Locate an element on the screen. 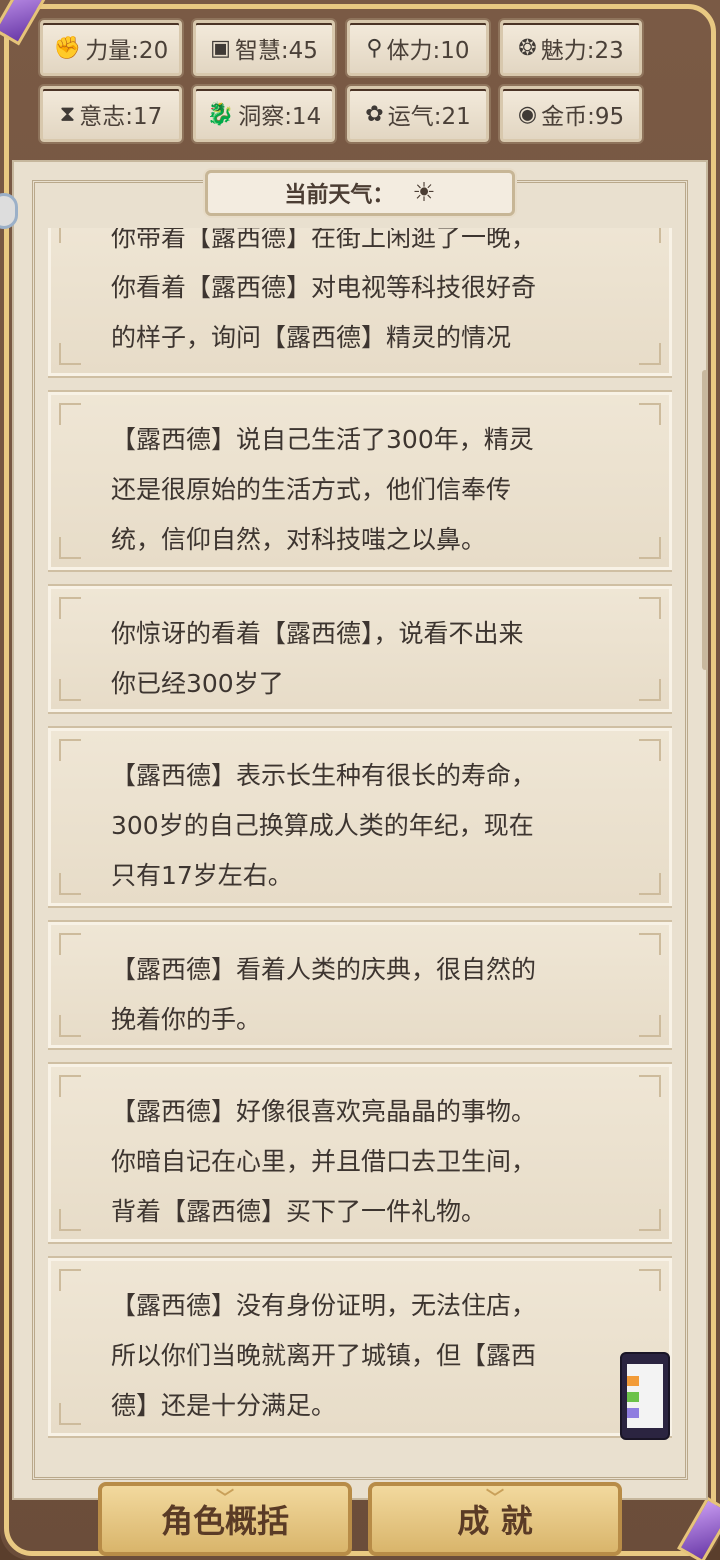  stat-label: 洞察:14 is located at coordinates (280, 117).